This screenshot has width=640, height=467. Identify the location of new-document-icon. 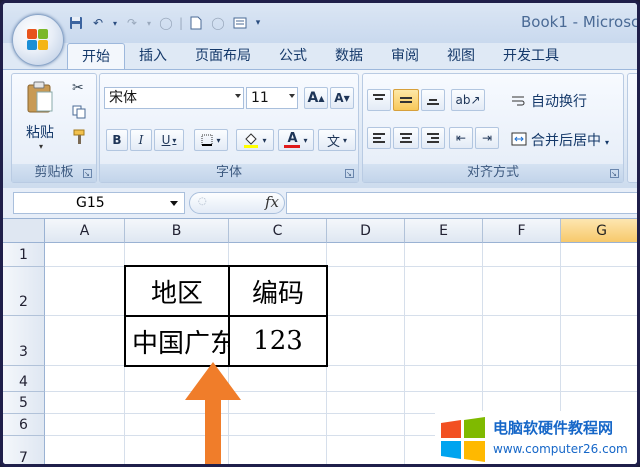
(196, 23).